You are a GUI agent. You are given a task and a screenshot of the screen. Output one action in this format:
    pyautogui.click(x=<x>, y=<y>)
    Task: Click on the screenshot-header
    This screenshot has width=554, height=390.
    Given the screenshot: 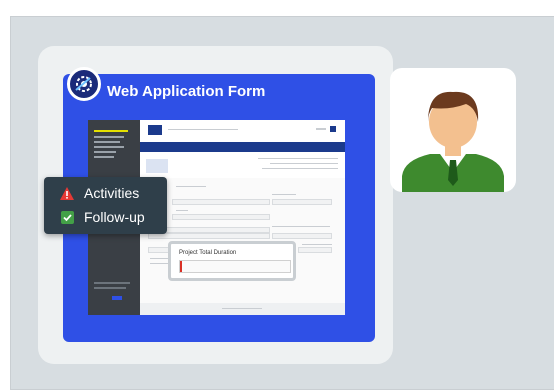 What is the action you would take?
    pyautogui.click(x=242, y=131)
    